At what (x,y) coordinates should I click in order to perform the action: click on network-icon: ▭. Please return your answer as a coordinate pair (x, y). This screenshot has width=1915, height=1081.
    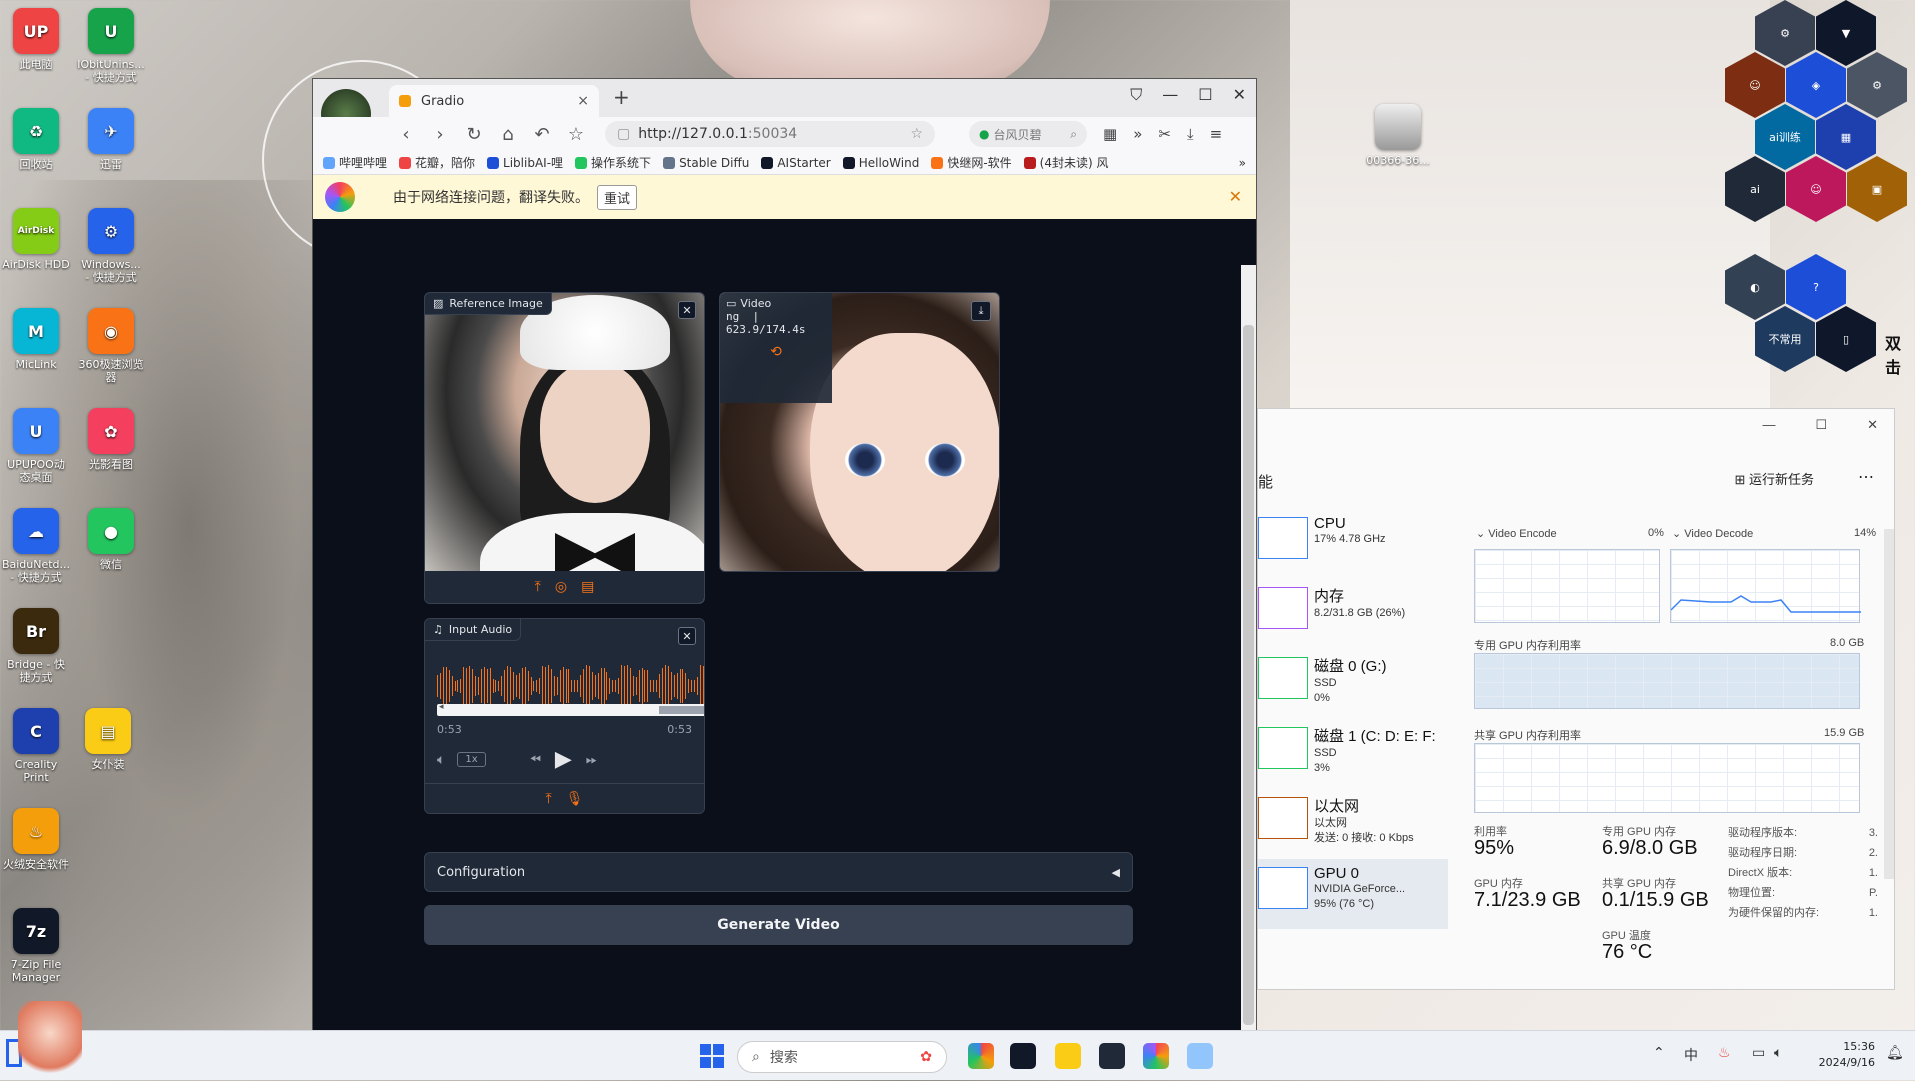
    Looking at the image, I should click on (1758, 1053).